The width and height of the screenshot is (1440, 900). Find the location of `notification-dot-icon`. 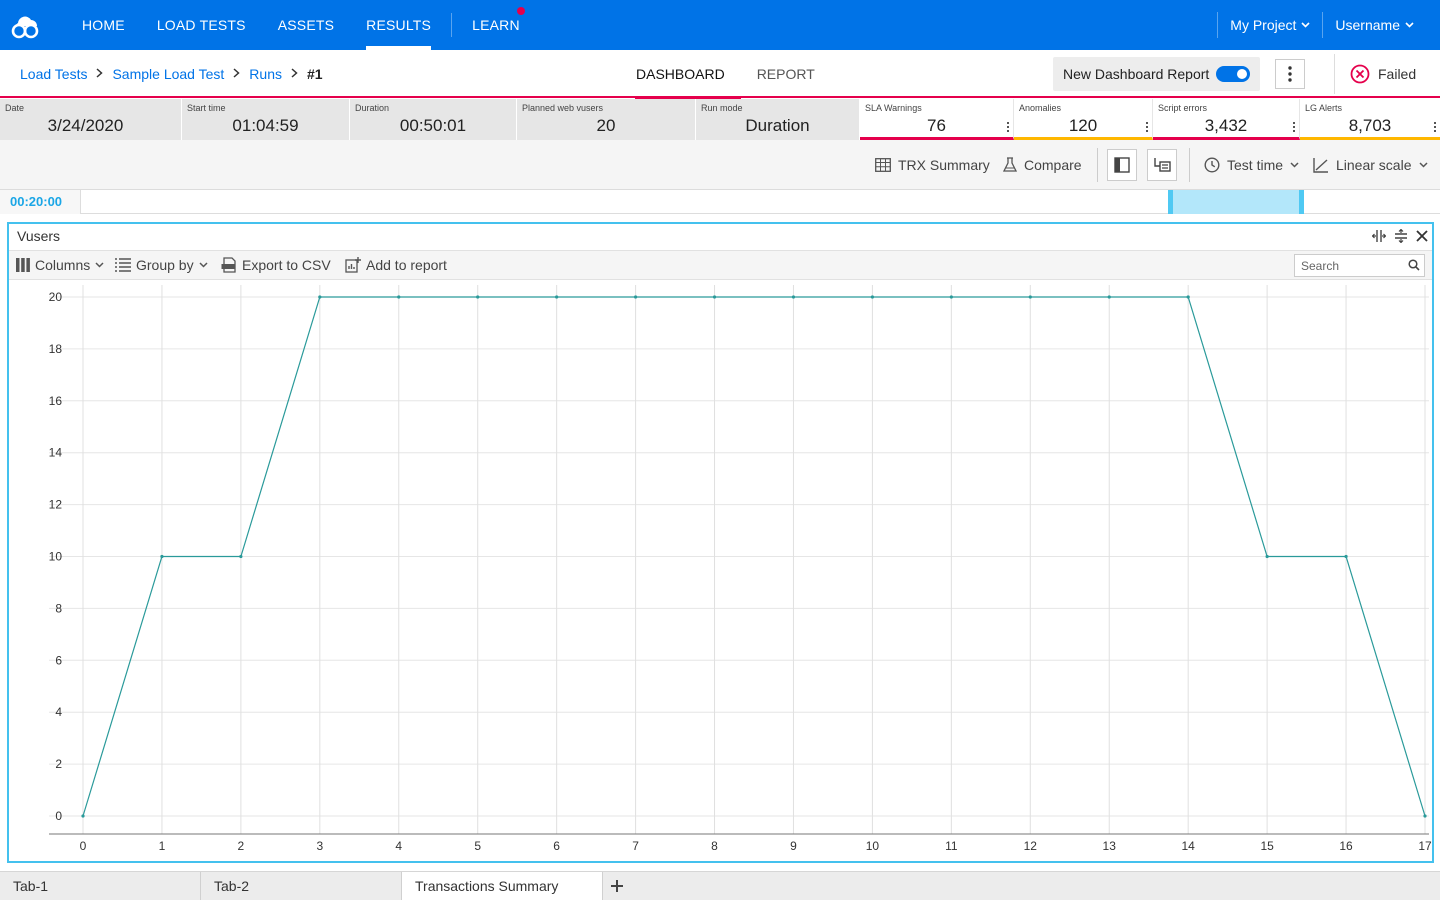

notification-dot-icon is located at coordinates (520, 11).